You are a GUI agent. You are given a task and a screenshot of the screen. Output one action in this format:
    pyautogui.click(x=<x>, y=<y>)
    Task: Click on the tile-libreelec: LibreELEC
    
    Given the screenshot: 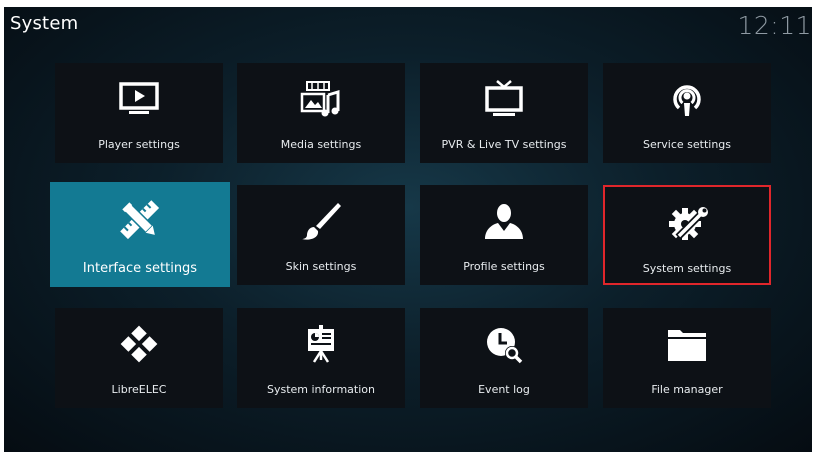 What is the action you would take?
    pyautogui.click(x=139, y=358)
    